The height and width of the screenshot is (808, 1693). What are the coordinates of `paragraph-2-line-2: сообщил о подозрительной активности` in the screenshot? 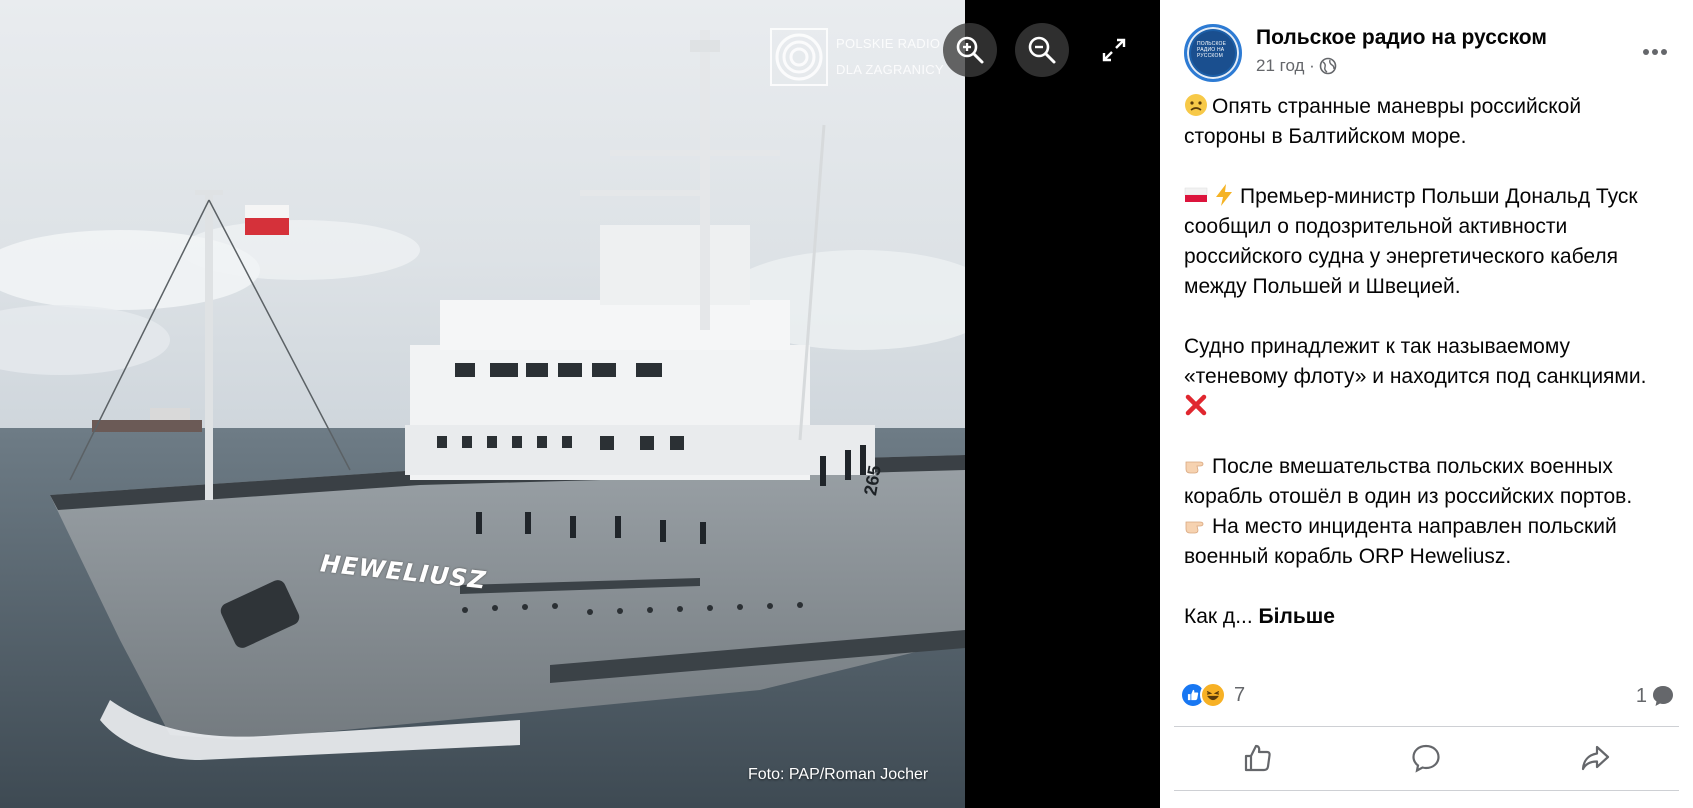 It's located at (1376, 226).